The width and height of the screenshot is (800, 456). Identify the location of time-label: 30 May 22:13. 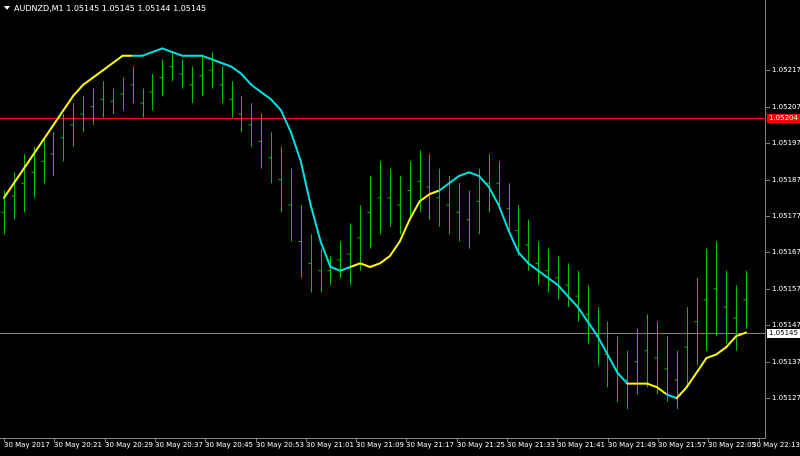
(775, 445).